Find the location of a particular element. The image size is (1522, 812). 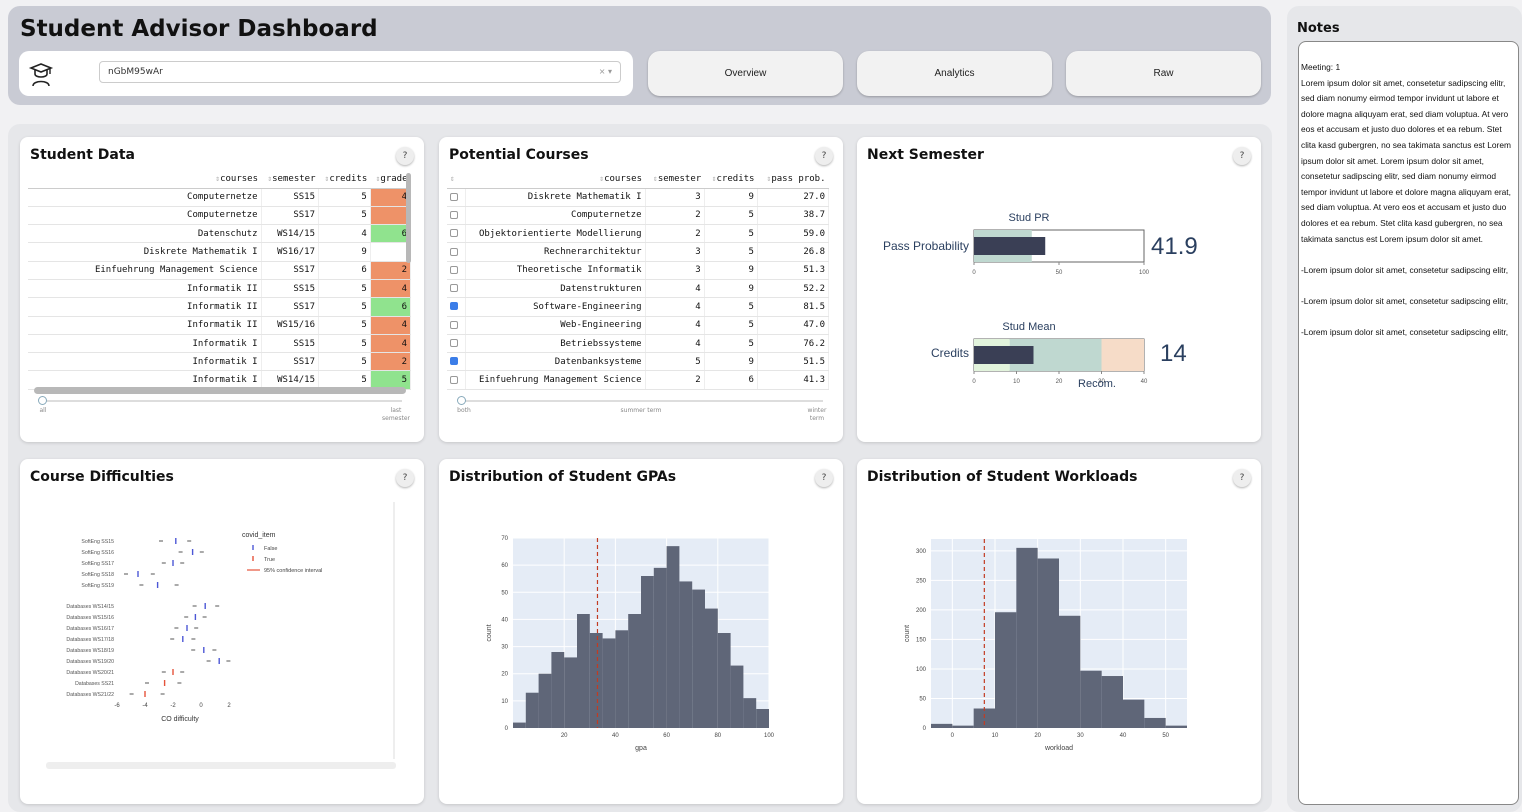

gauge-tick-label: 0 is located at coordinates (974, 273).